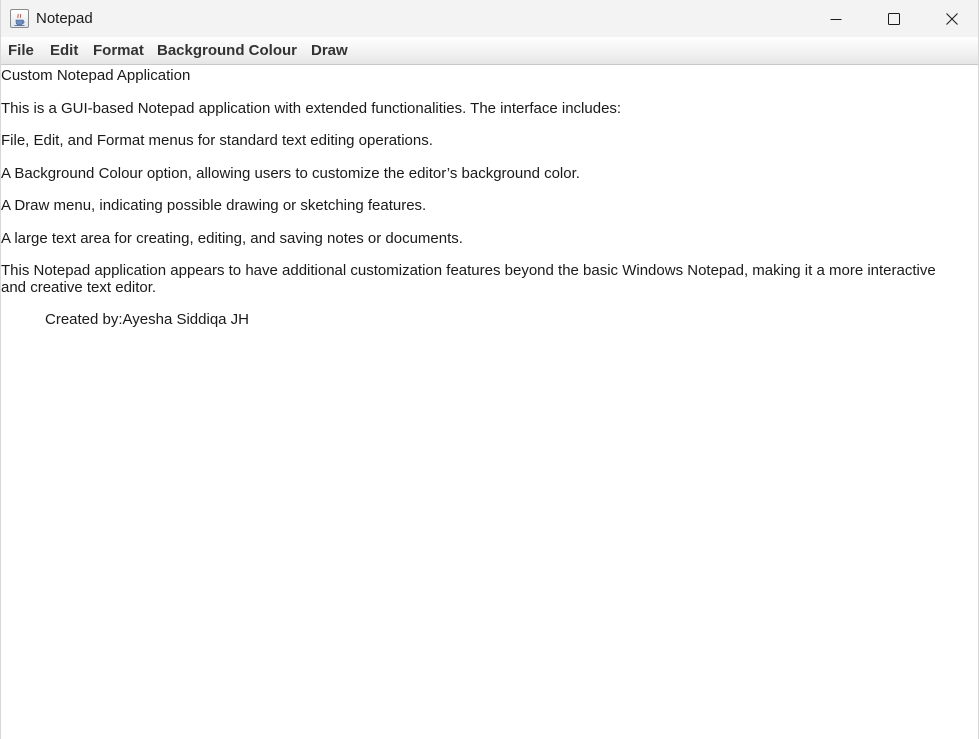 Image resolution: width=979 pixels, height=739 pixels. I want to click on author-line: Created by:Ayesha Siddiqa JH, so click(147, 319).